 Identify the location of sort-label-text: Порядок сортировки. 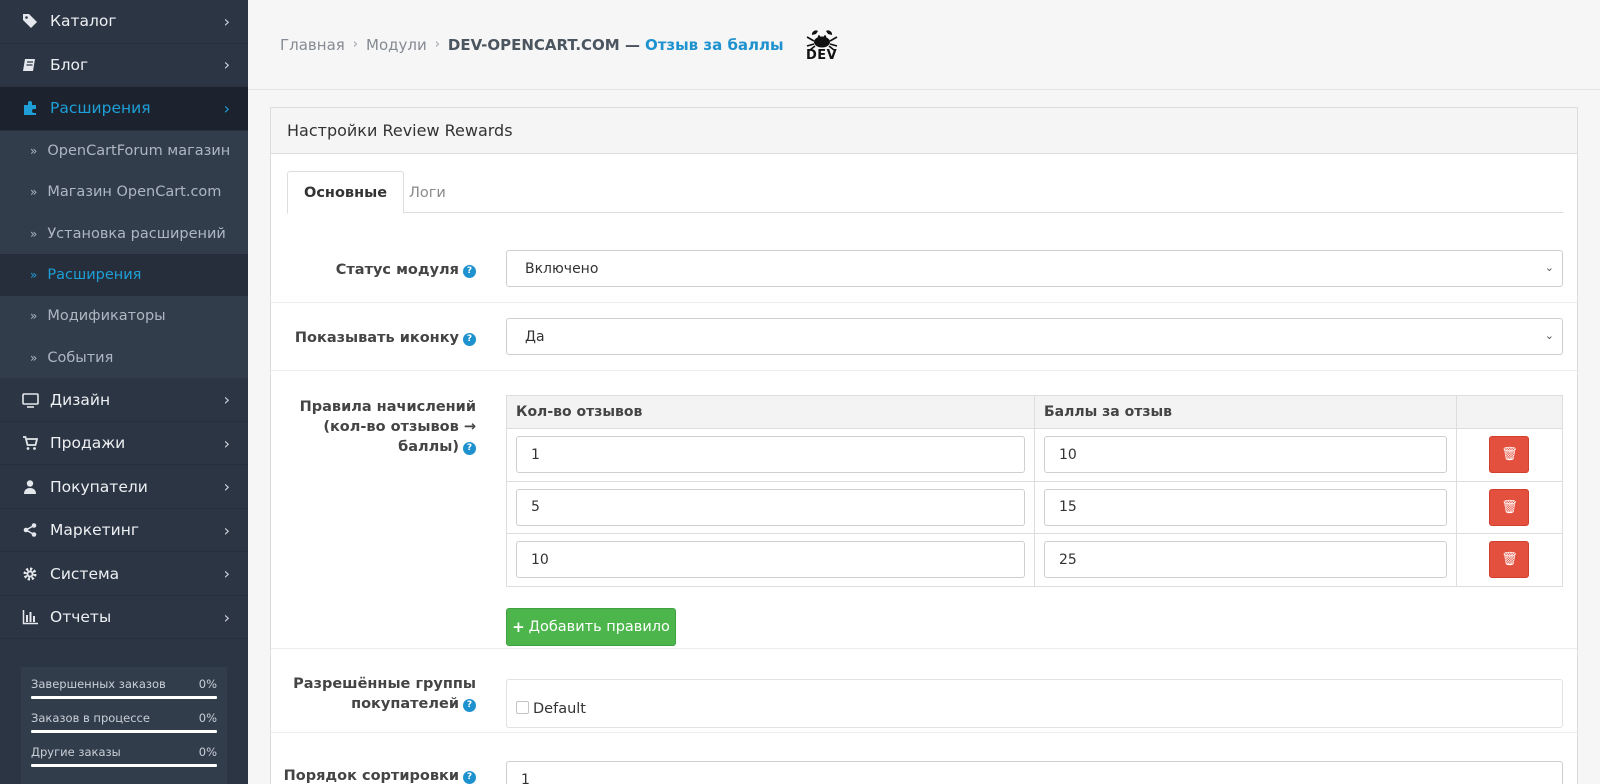
(371, 776).